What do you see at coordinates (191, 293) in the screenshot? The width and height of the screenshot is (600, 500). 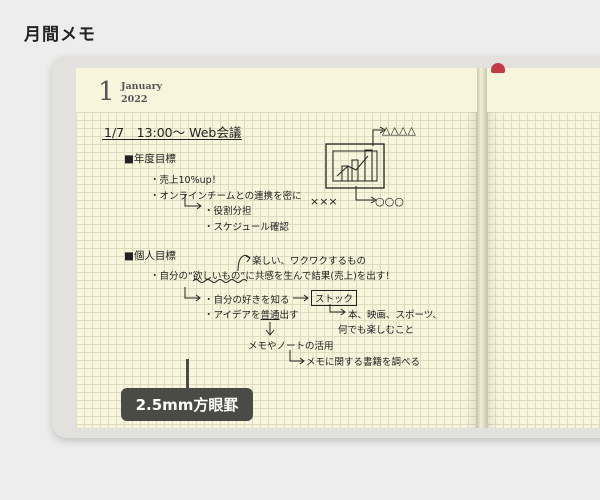 I see `arrow-know-likes` at bounding box center [191, 293].